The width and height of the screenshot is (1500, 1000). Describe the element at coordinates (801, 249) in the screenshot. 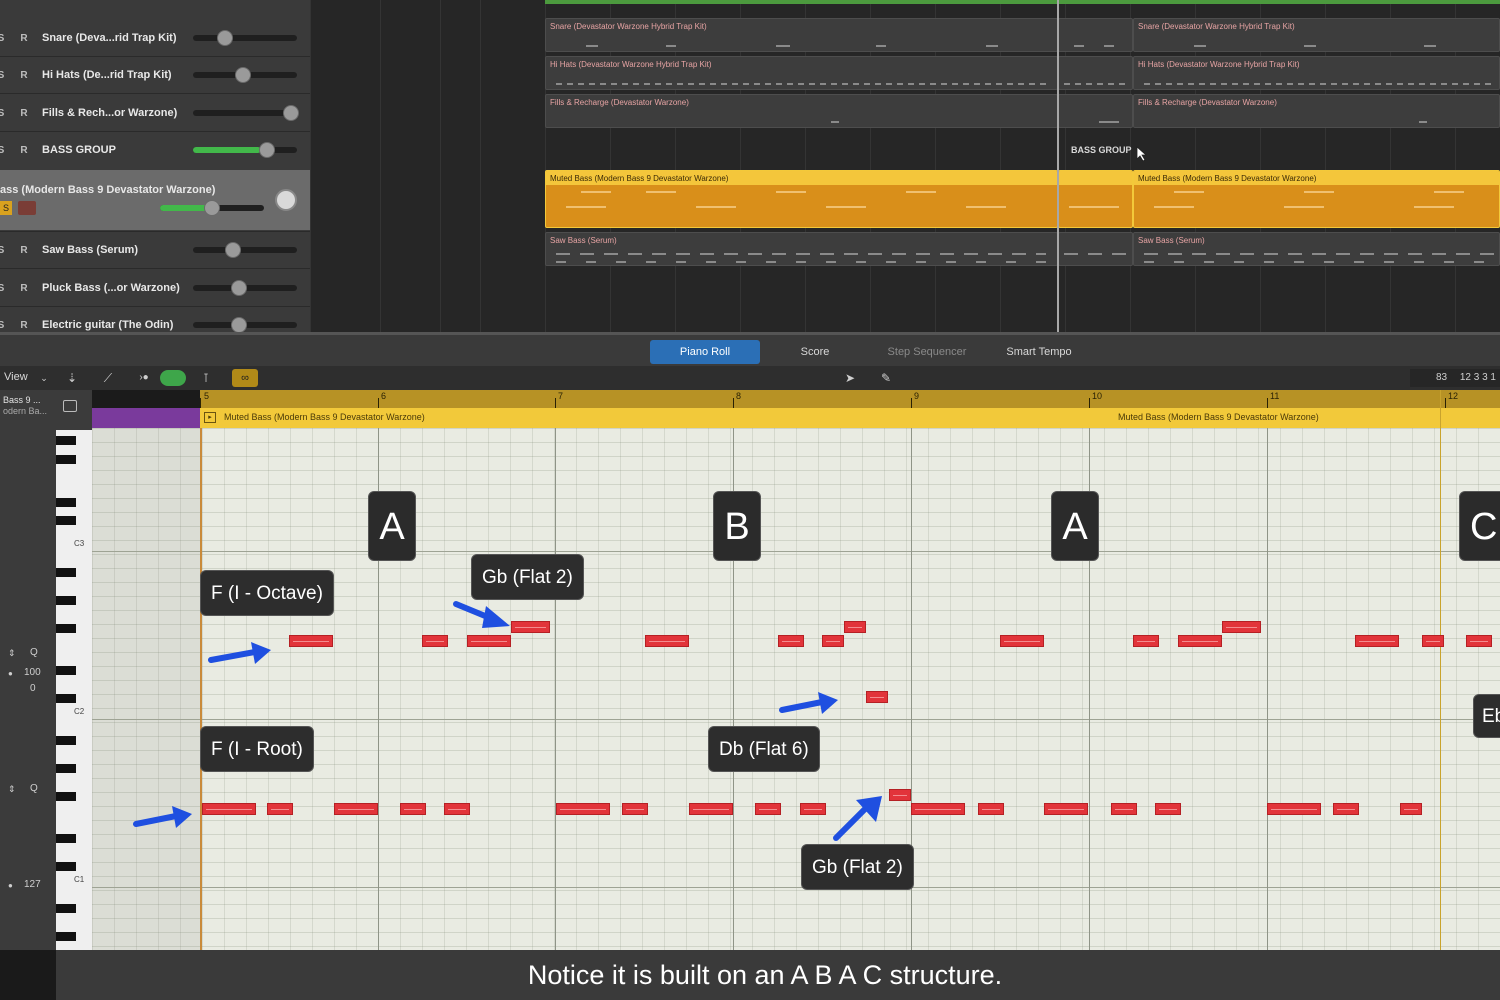

I see `region-saw-bass: Saw Bass (Serum)` at that location.